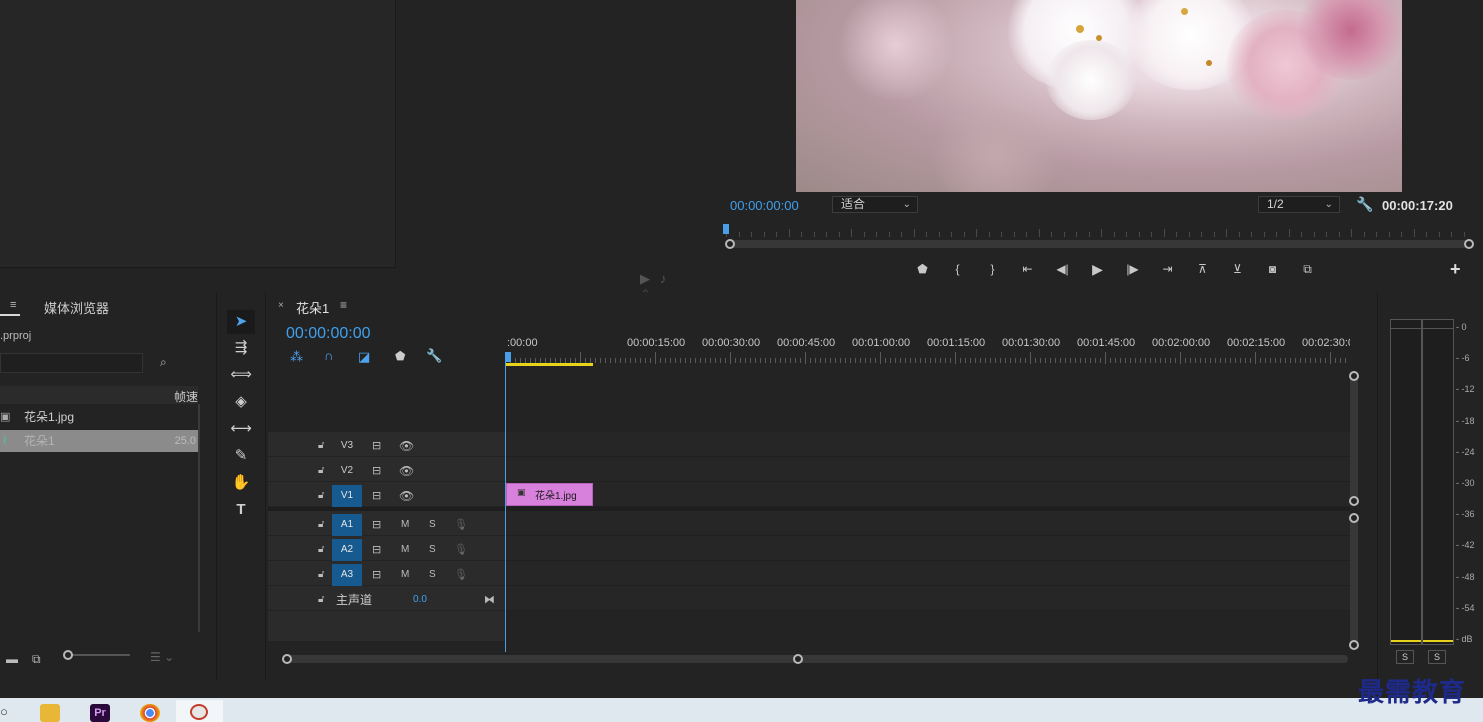 This screenshot has height=722, width=1483. Describe the element at coordinates (68, 655) in the screenshot. I see `zoom-slider-handle` at that location.